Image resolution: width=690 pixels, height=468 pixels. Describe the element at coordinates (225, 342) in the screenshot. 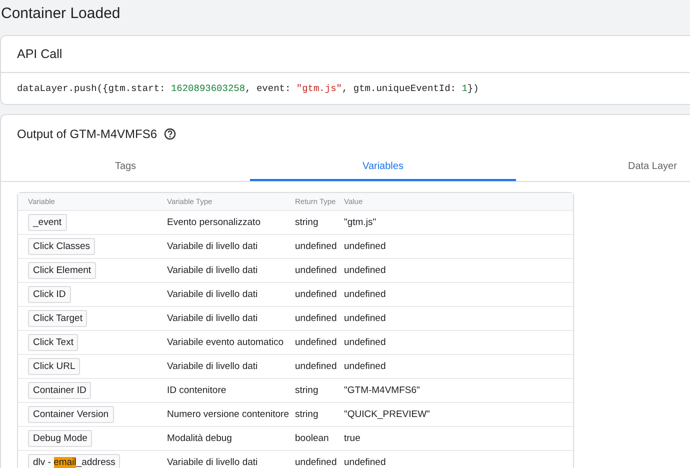

I see `table-cell-text: Variabile evento automatico` at that location.